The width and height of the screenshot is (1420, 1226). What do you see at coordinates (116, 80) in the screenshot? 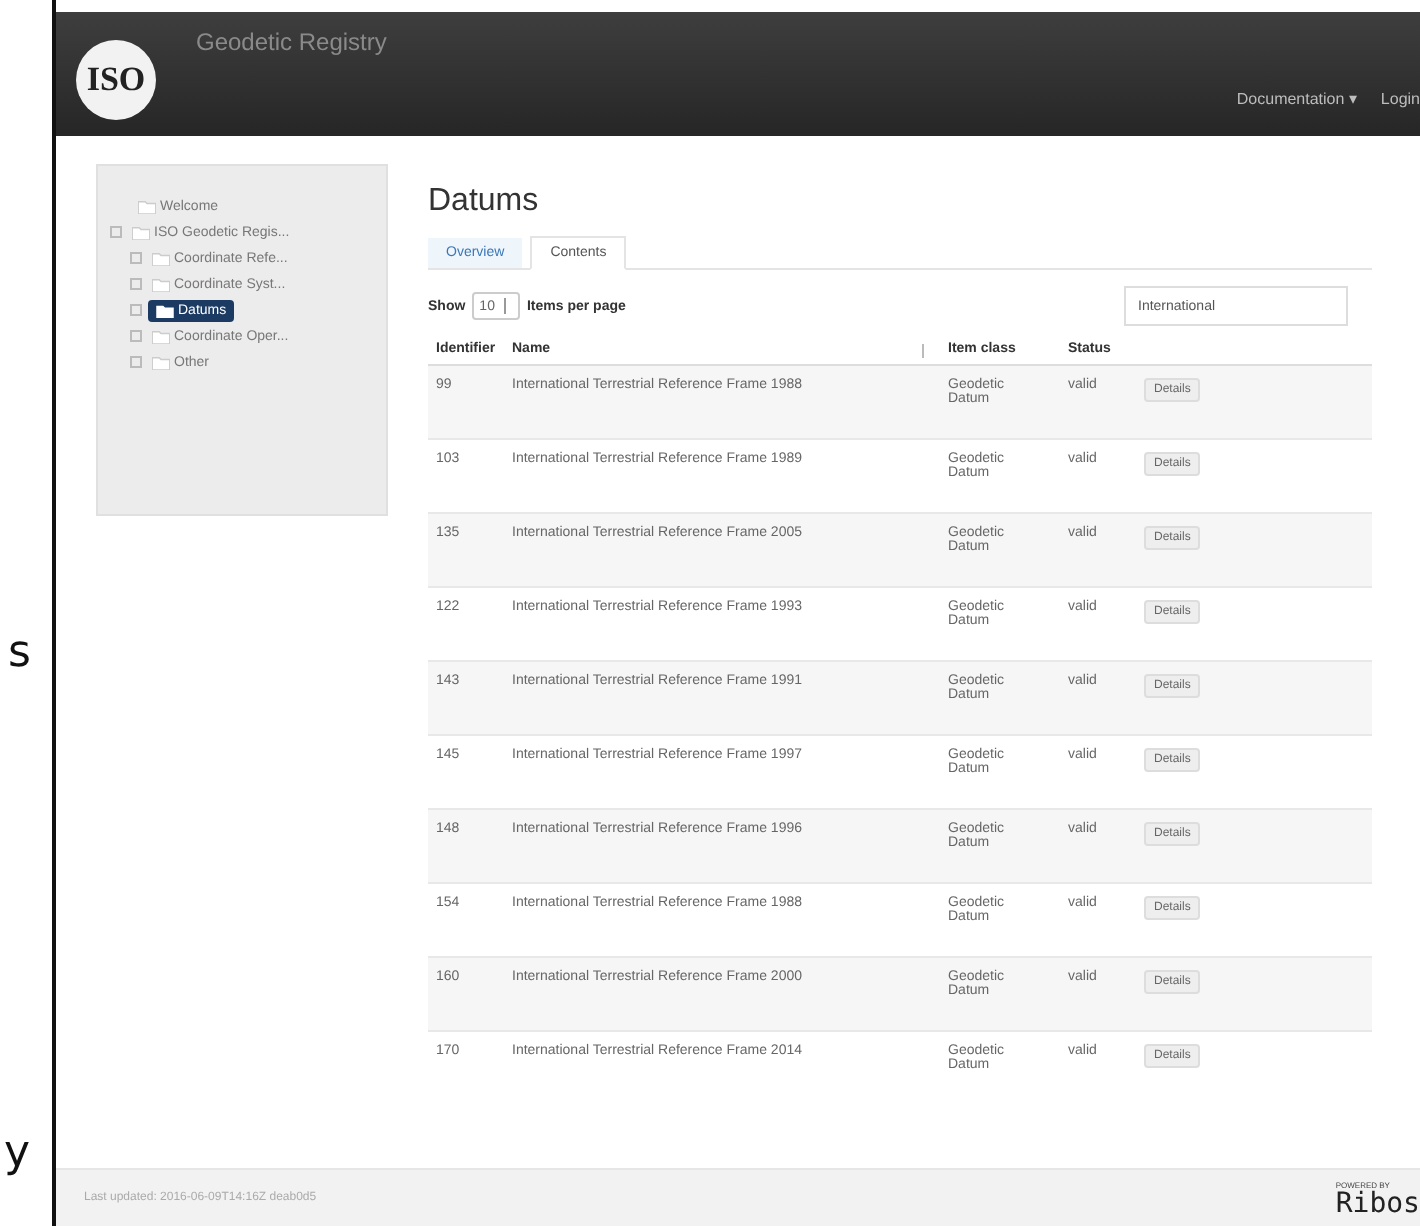
I see `iso-logo: ISO` at bounding box center [116, 80].